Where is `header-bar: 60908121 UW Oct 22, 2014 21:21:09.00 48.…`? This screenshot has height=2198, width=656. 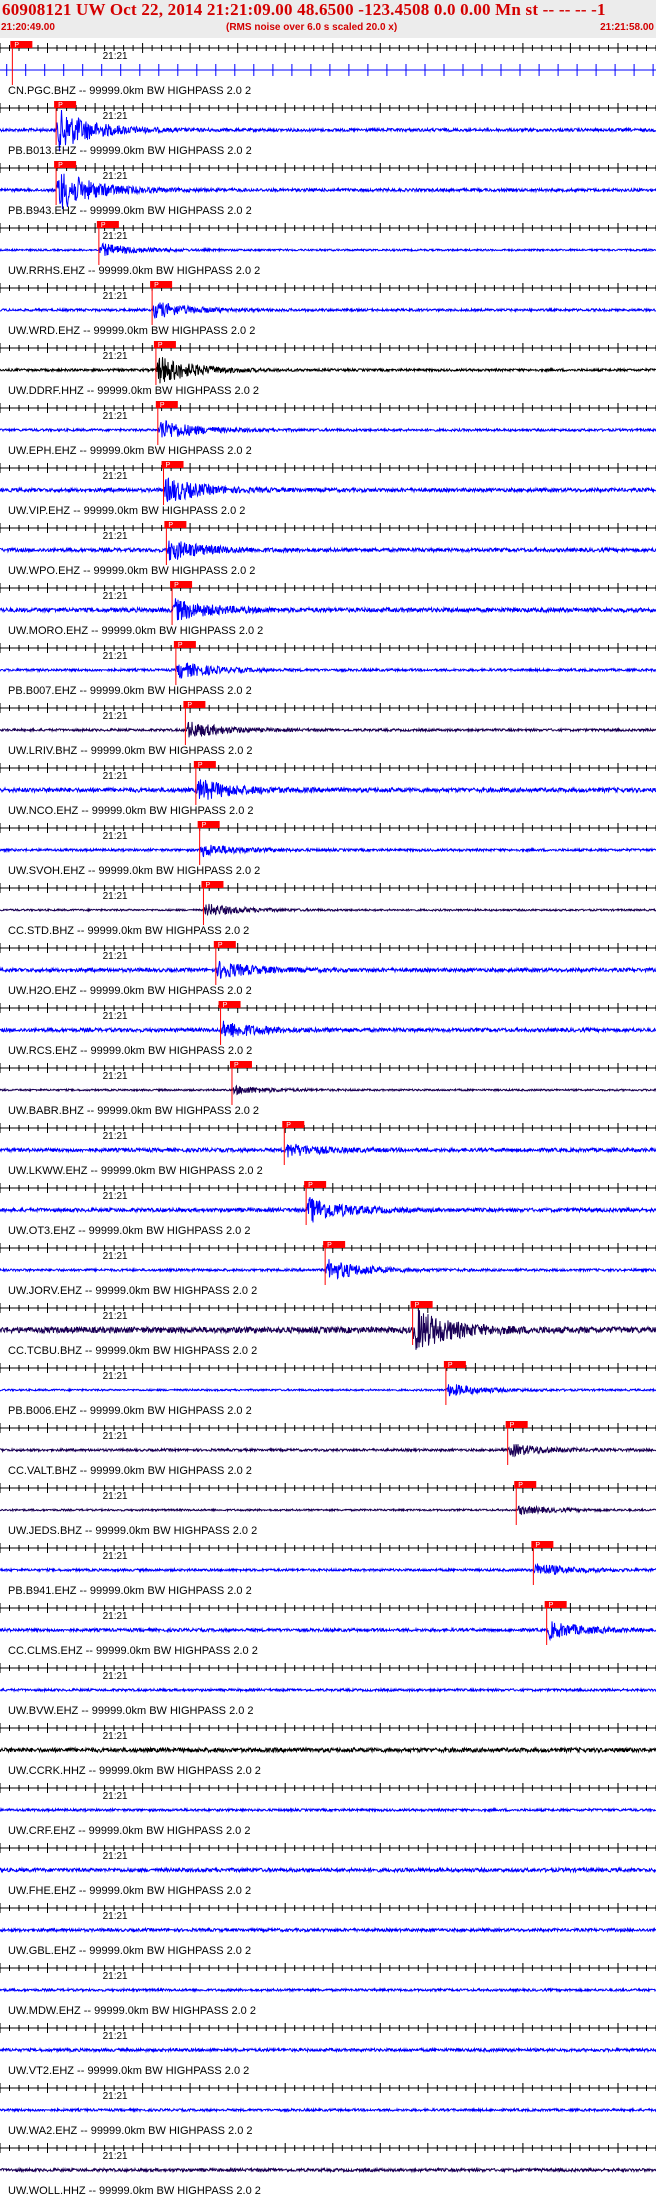
header-bar: 60908121 UW Oct 22, 2014 21:21:09.00 48.… is located at coordinates (328, 19).